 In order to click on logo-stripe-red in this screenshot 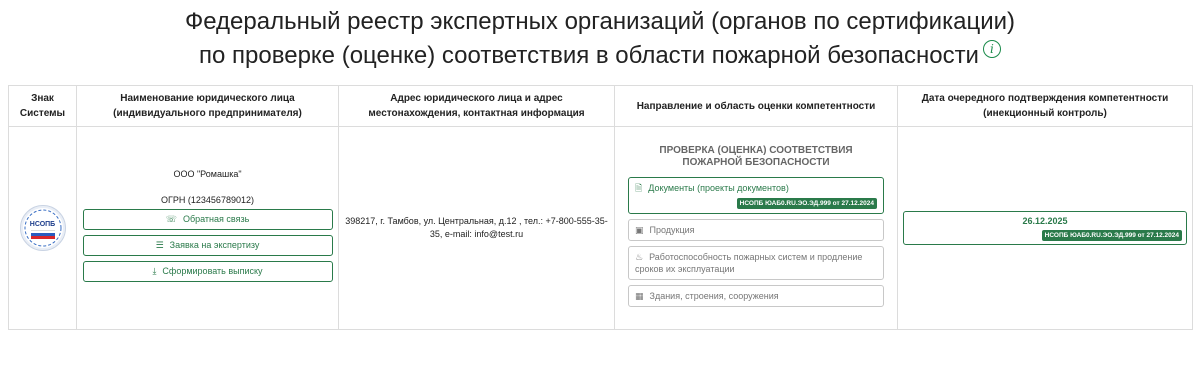, I will do `click(42, 237)`.